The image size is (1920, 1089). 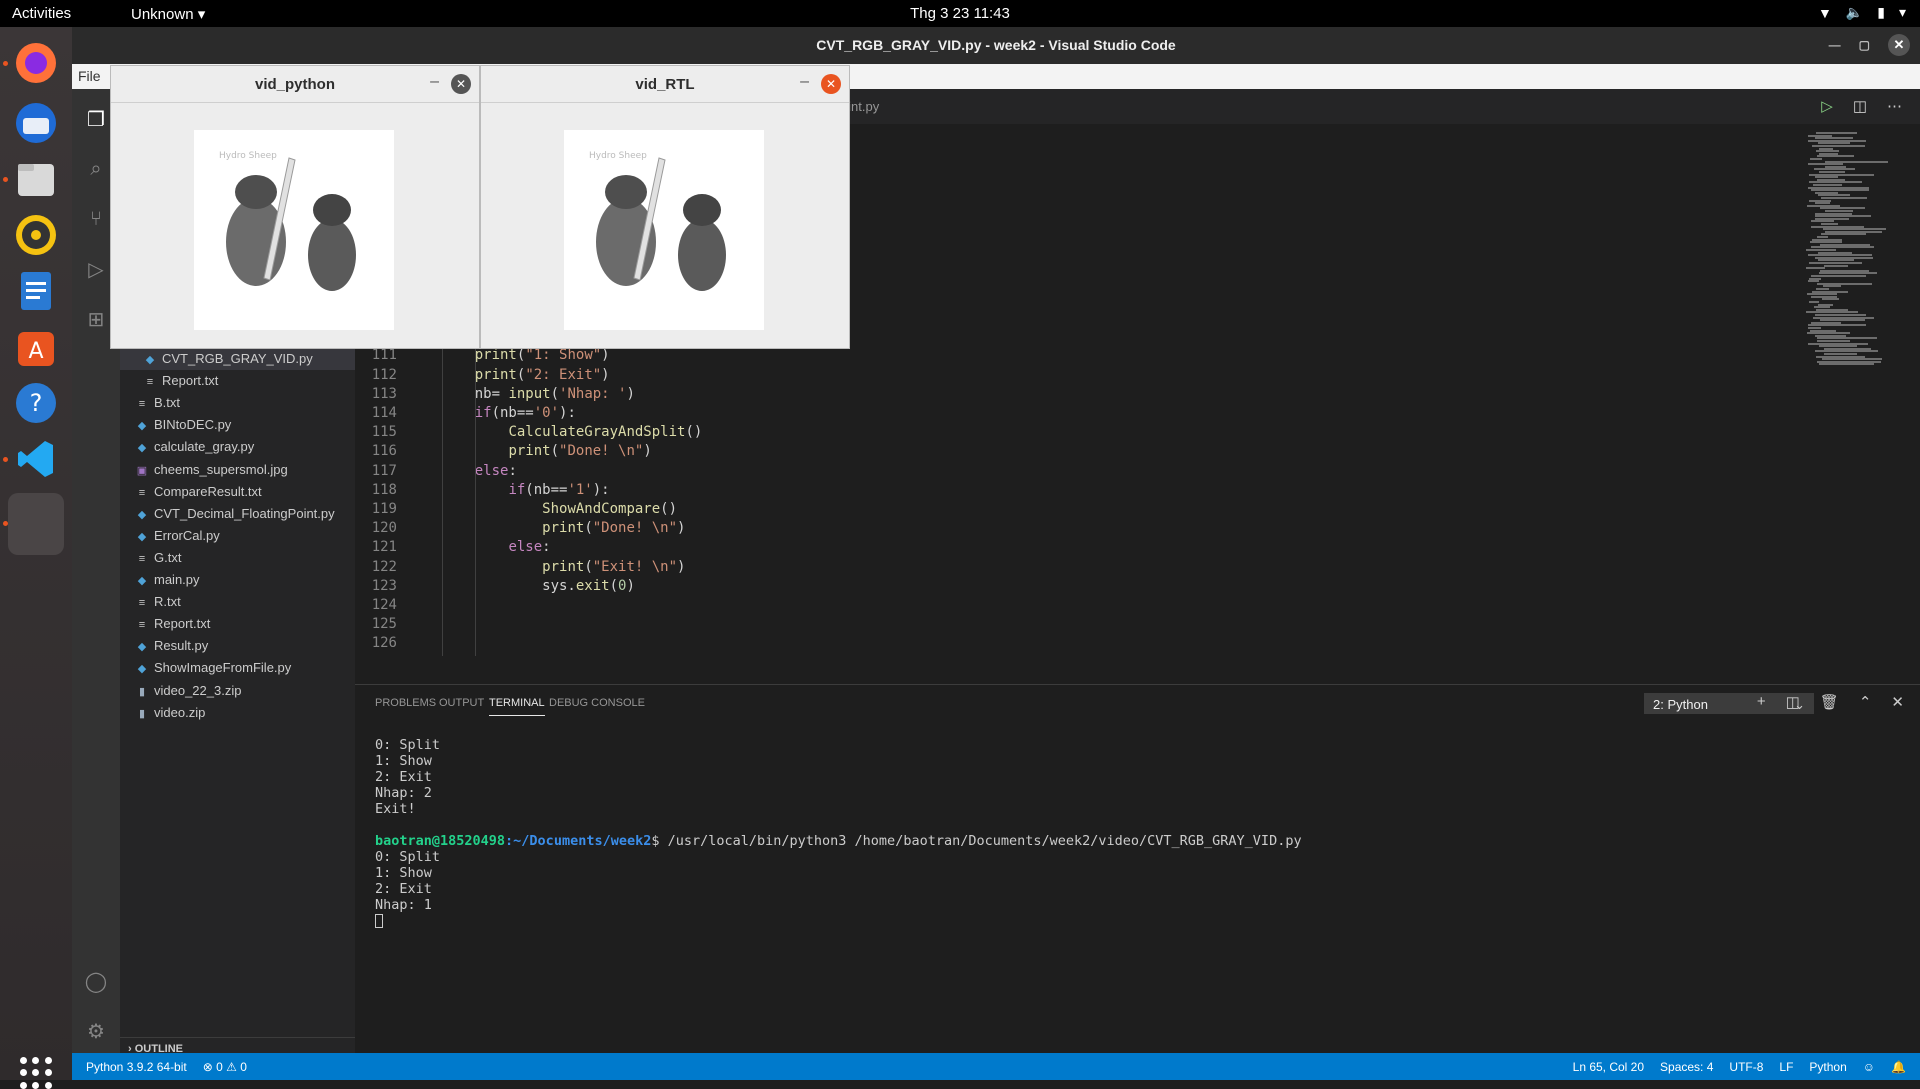 What do you see at coordinates (136, 1067) in the screenshot?
I see `python-interpreter: Python 3.9.2 64-bit` at bounding box center [136, 1067].